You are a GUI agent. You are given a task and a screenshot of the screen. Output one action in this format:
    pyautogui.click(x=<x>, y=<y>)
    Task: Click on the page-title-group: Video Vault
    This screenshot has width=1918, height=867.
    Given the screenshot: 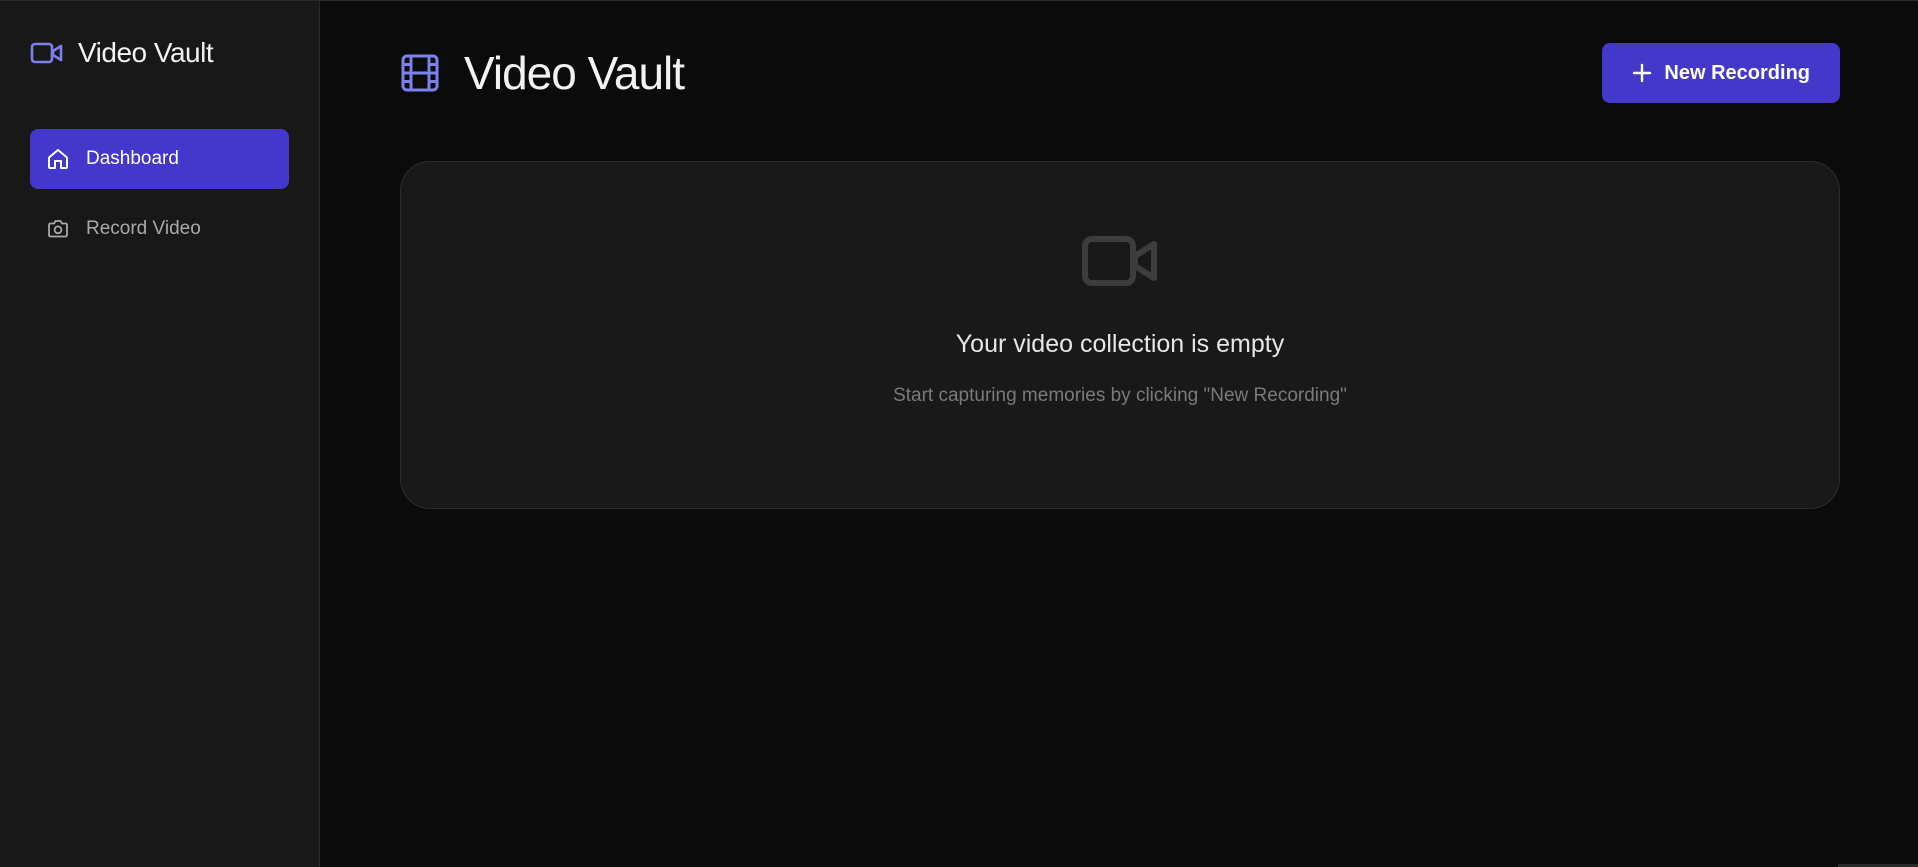 What is the action you would take?
    pyautogui.click(x=542, y=73)
    